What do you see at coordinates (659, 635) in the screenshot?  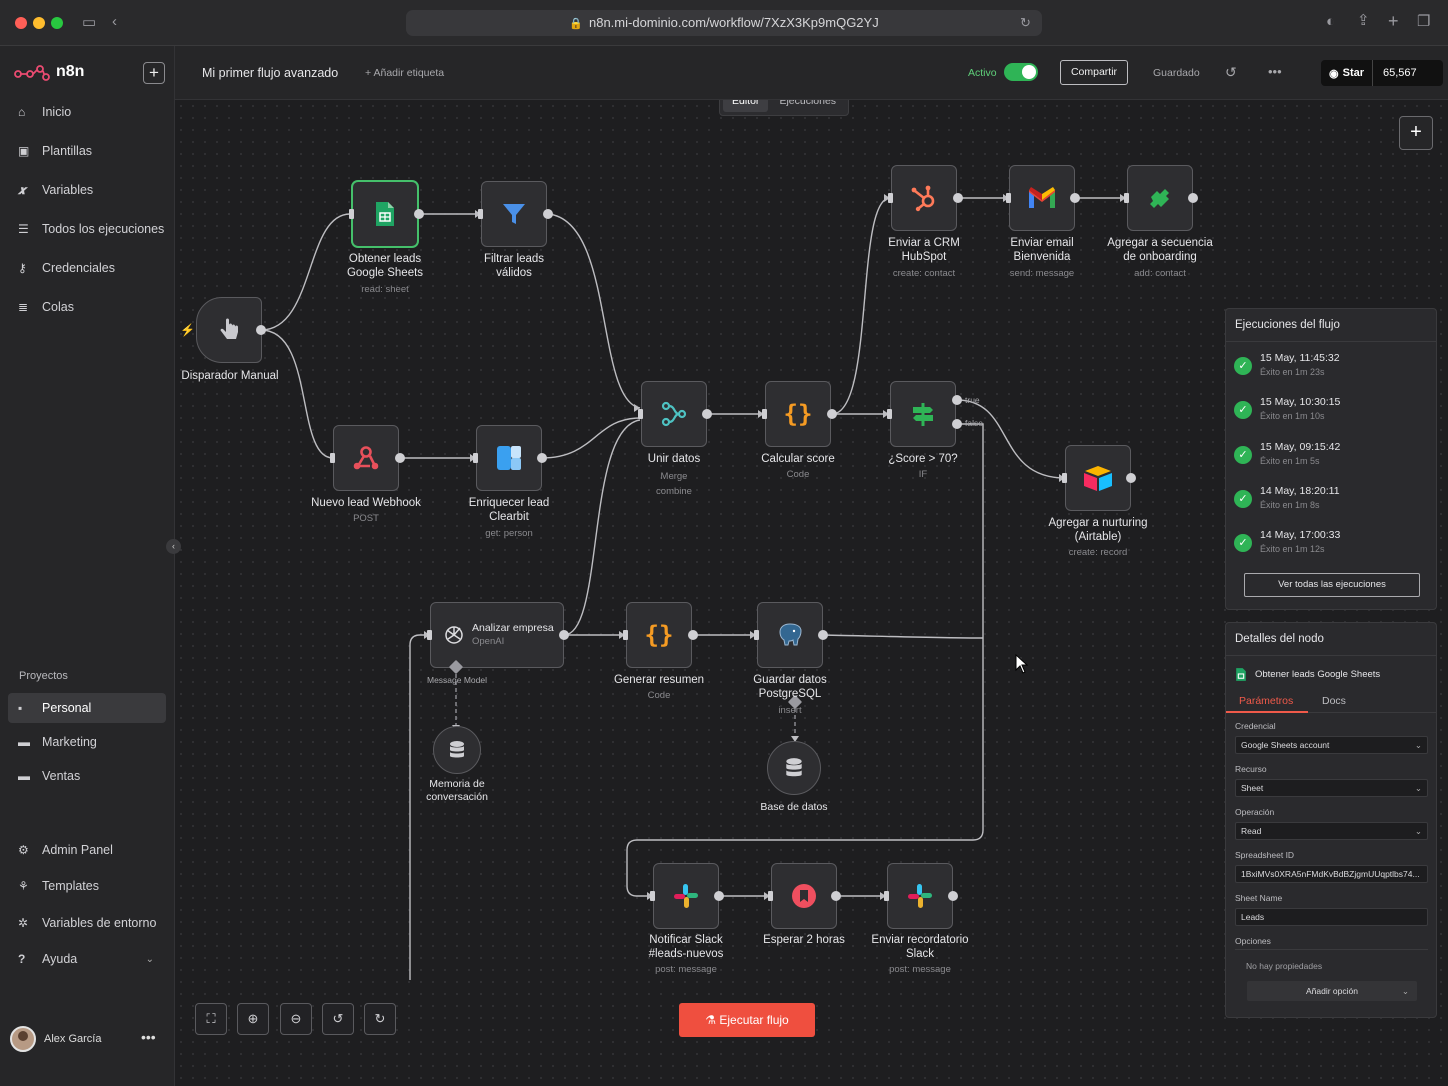 I see `node-generar-resumen: {}` at bounding box center [659, 635].